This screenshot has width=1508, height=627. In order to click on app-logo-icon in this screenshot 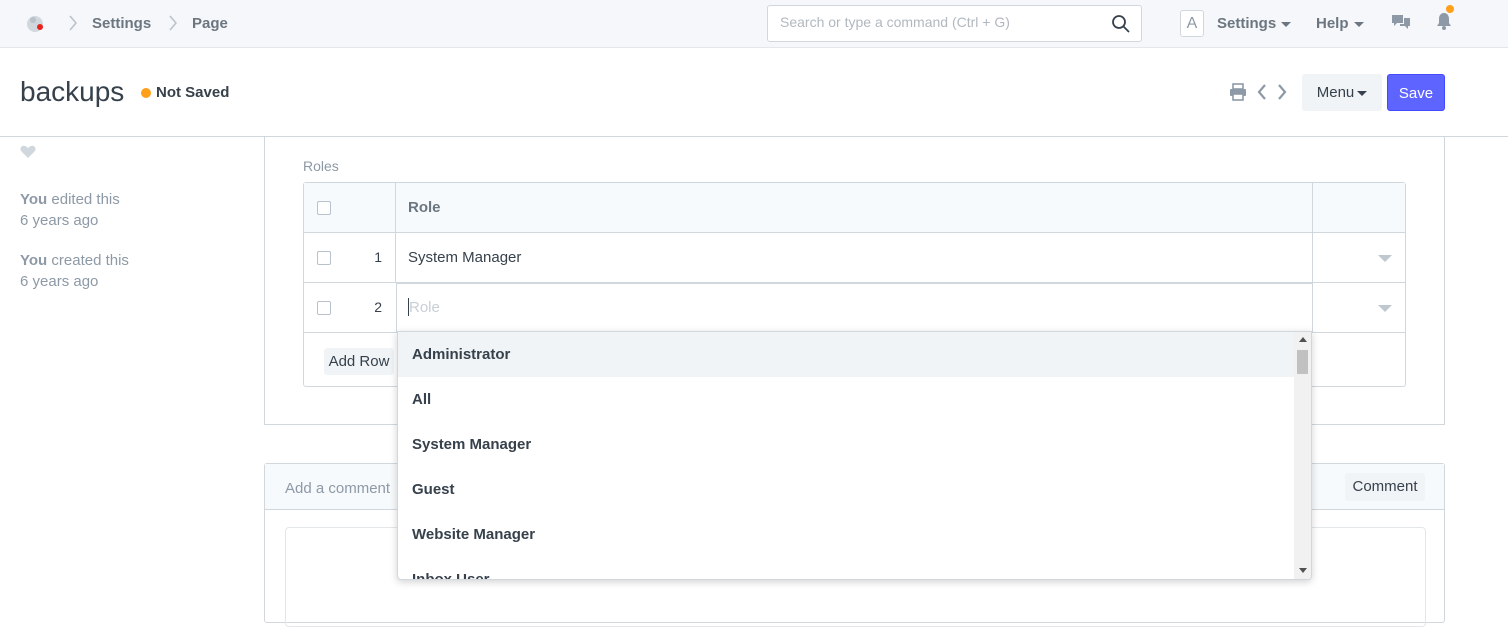, I will do `click(36, 24)`.